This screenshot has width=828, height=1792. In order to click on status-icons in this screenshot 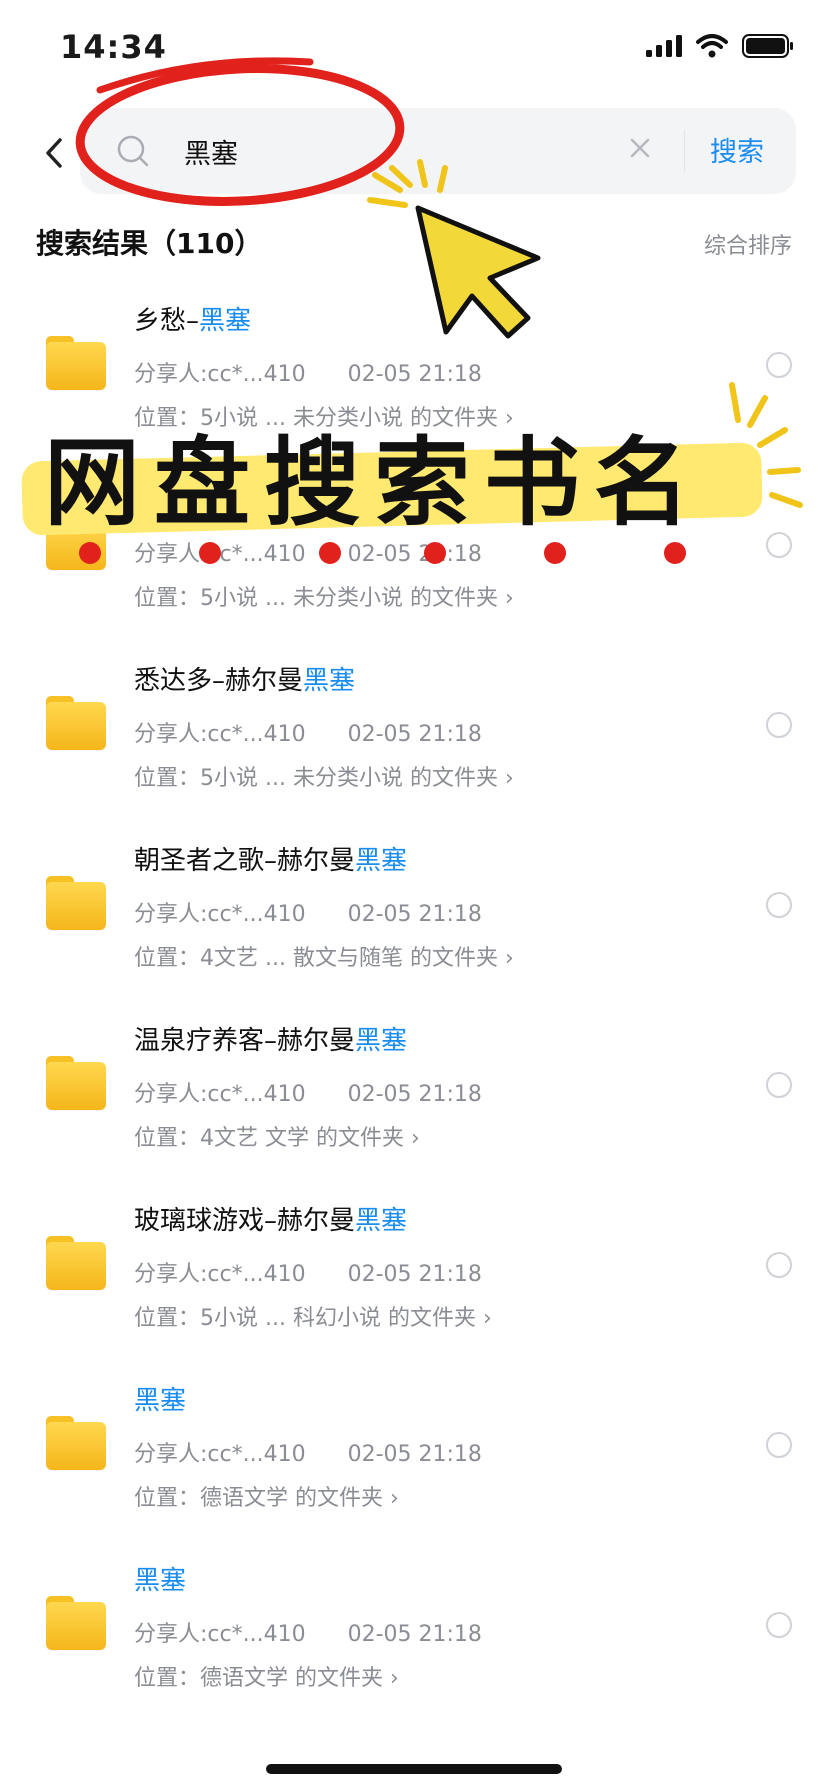, I will do `click(720, 46)`.